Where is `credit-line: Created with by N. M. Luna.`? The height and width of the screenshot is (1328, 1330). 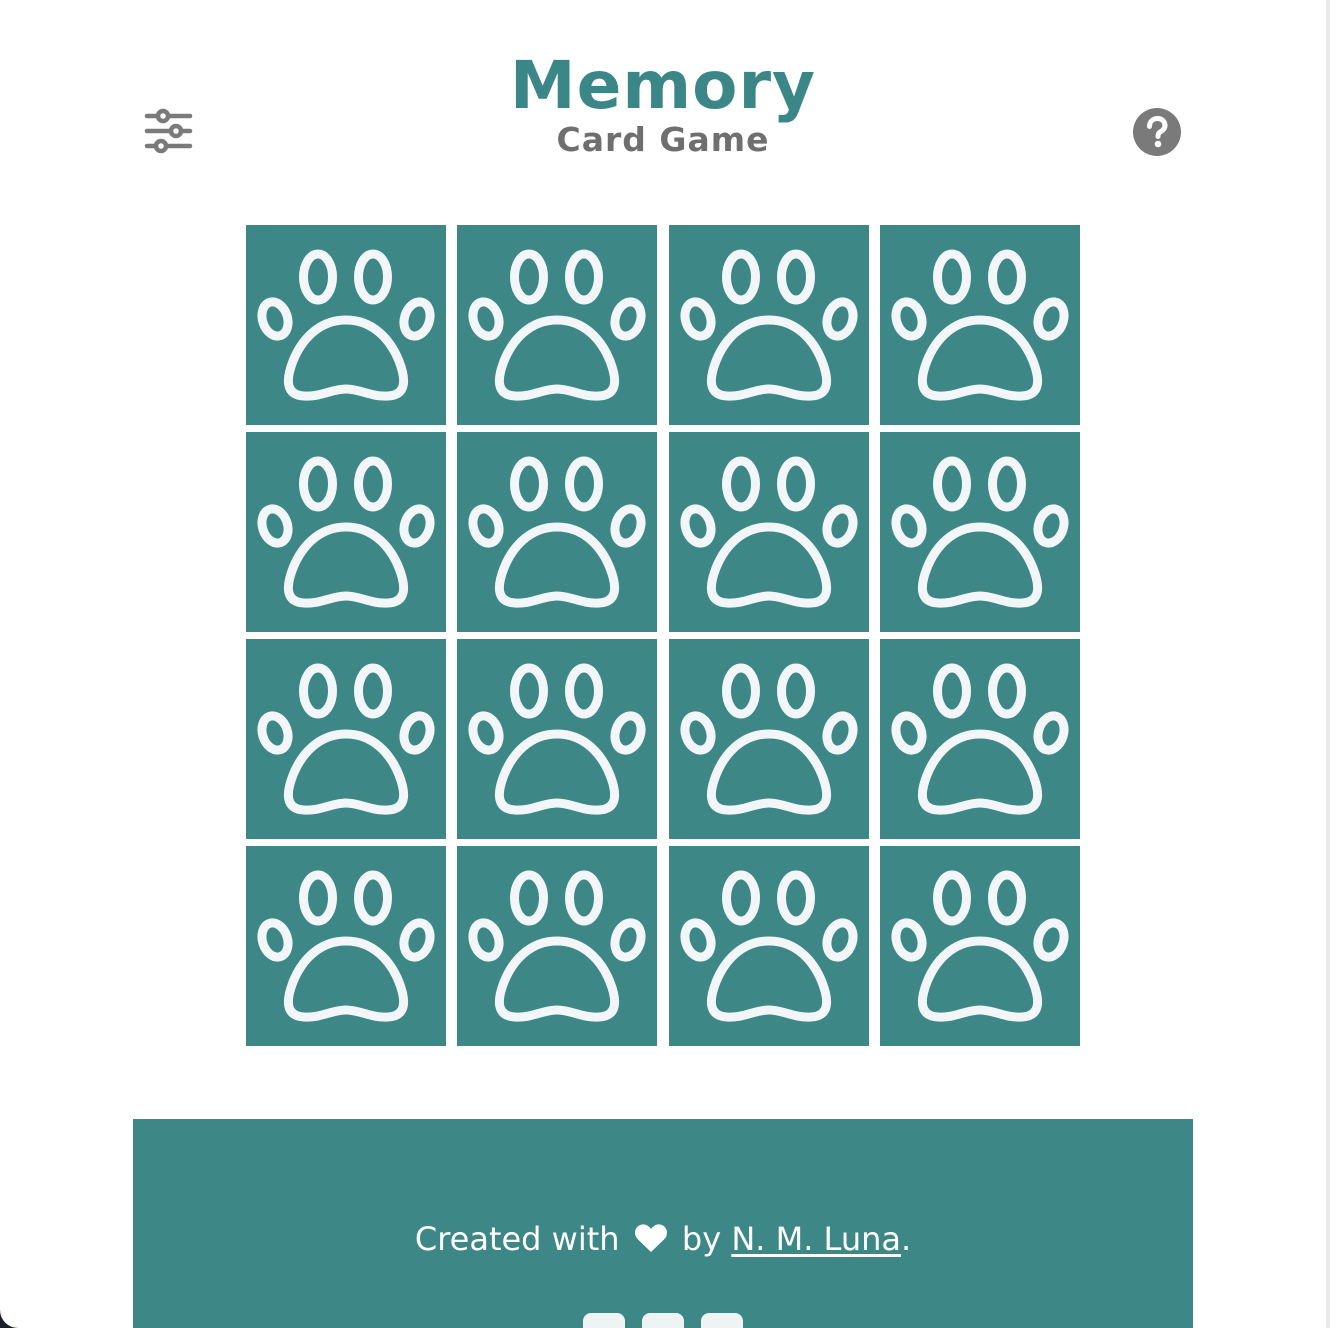
credit-line: Created with by N. M. Luna. is located at coordinates (663, 1239).